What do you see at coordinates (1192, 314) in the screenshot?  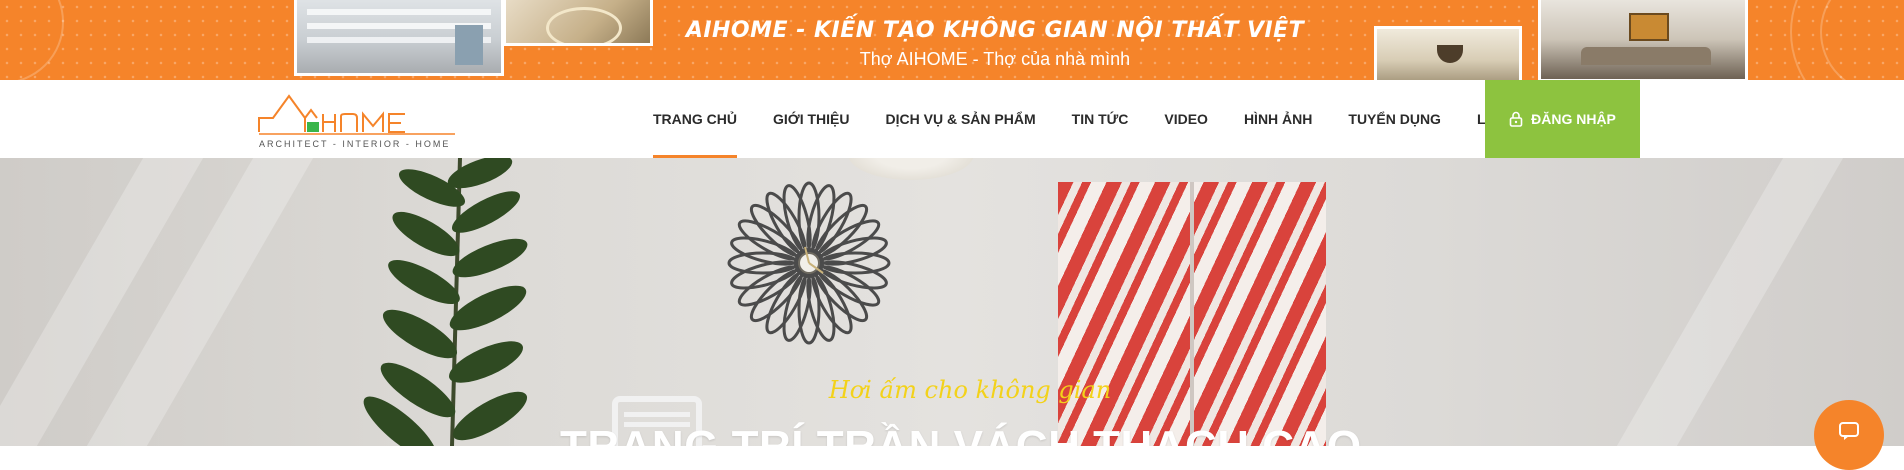 I see `hero-decor-panel` at bounding box center [1192, 314].